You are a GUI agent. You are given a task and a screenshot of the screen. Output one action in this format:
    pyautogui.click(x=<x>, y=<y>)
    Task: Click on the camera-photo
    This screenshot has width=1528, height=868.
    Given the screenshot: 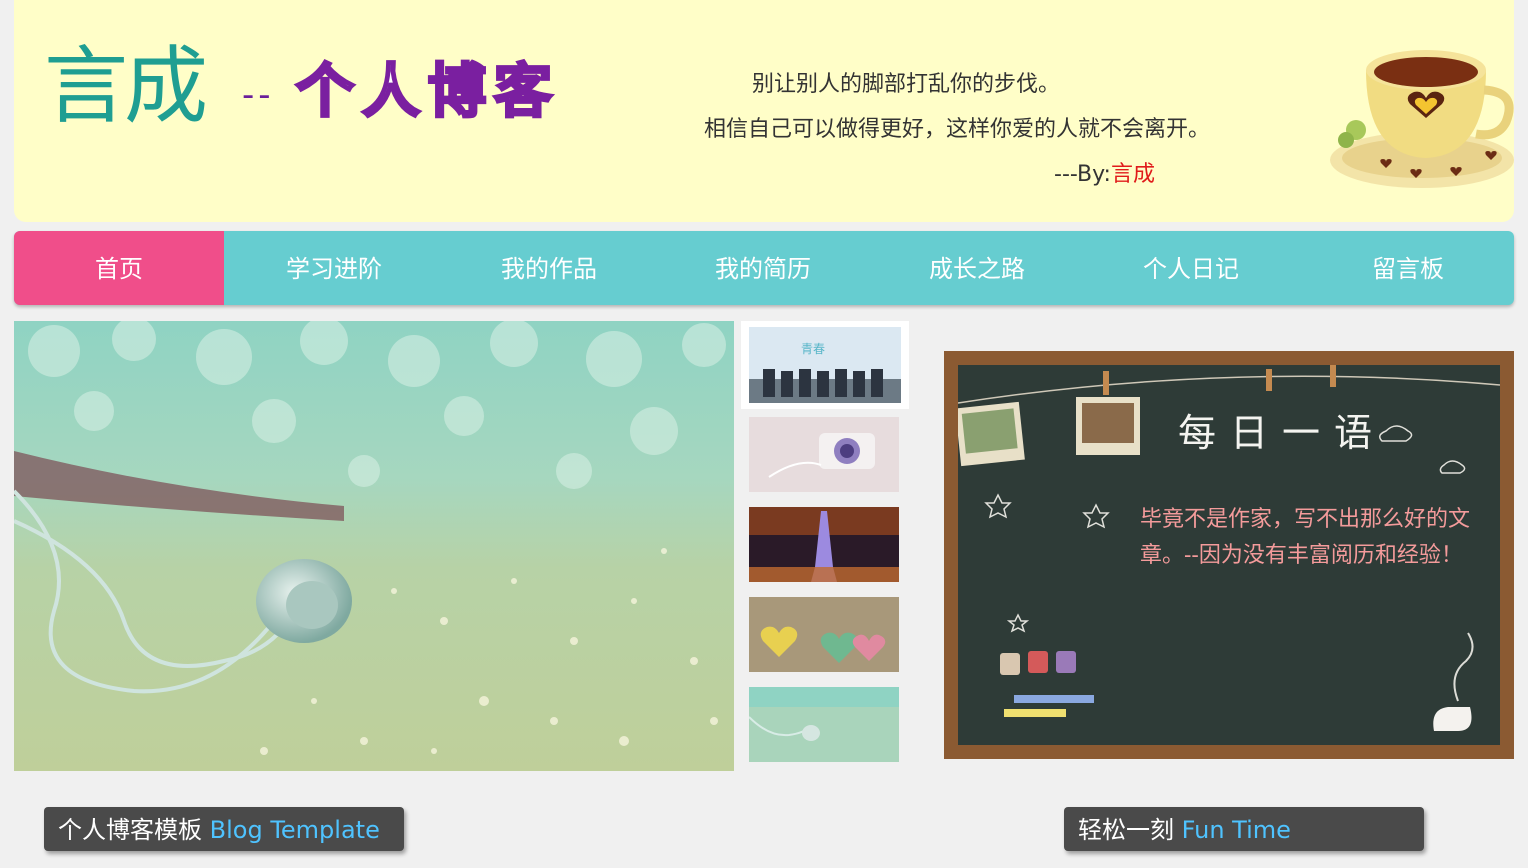 What is the action you would take?
    pyautogui.click(x=824, y=454)
    